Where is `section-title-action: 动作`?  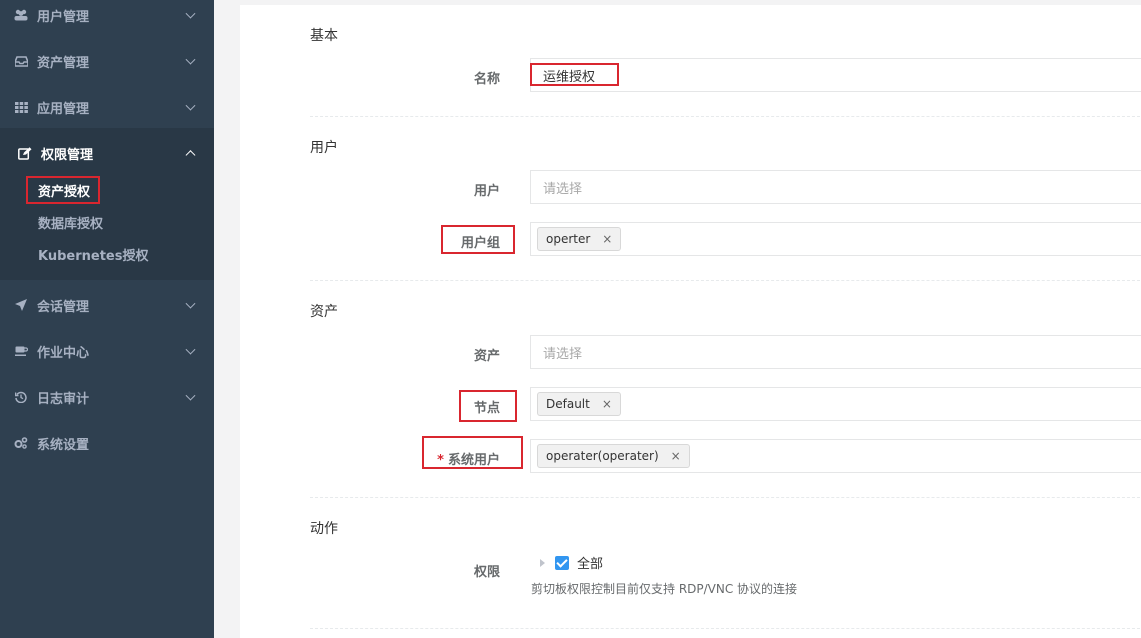 section-title-action: 动作 is located at coordinates (324, 529).